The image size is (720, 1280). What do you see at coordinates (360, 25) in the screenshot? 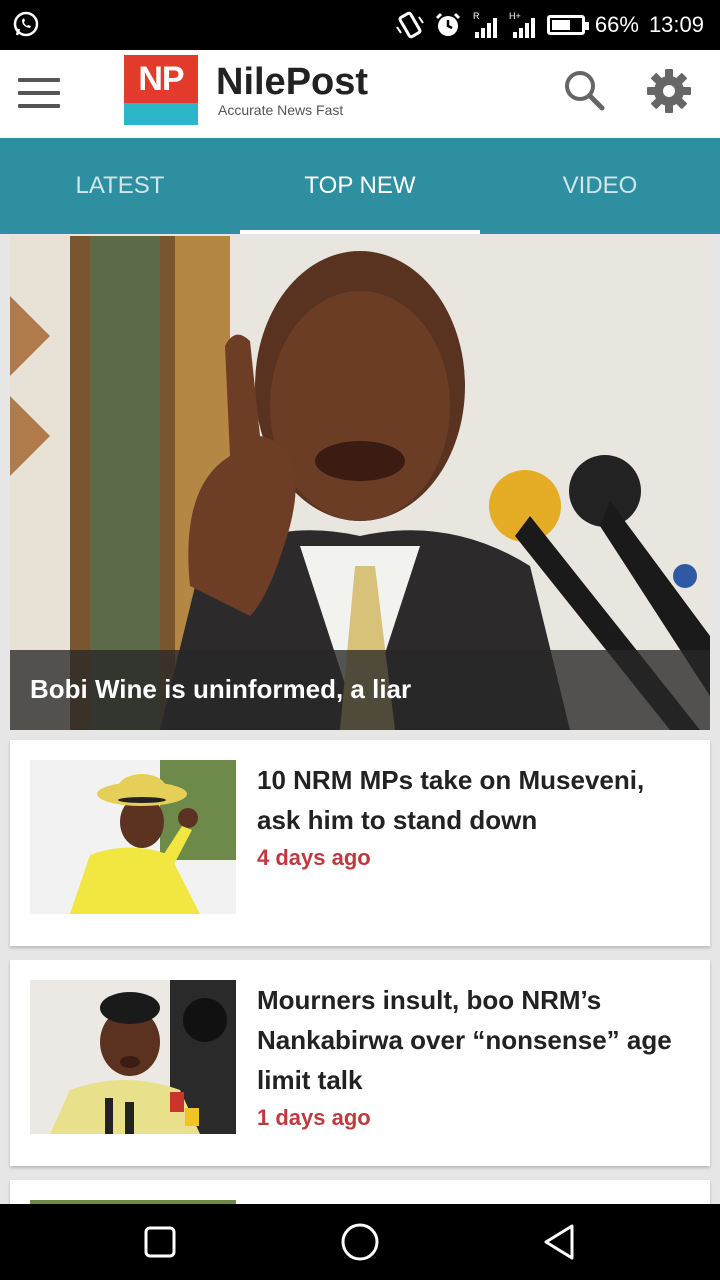
I see `status-bar: R H+ 66% 13:09` at bounding box center [360, 25].